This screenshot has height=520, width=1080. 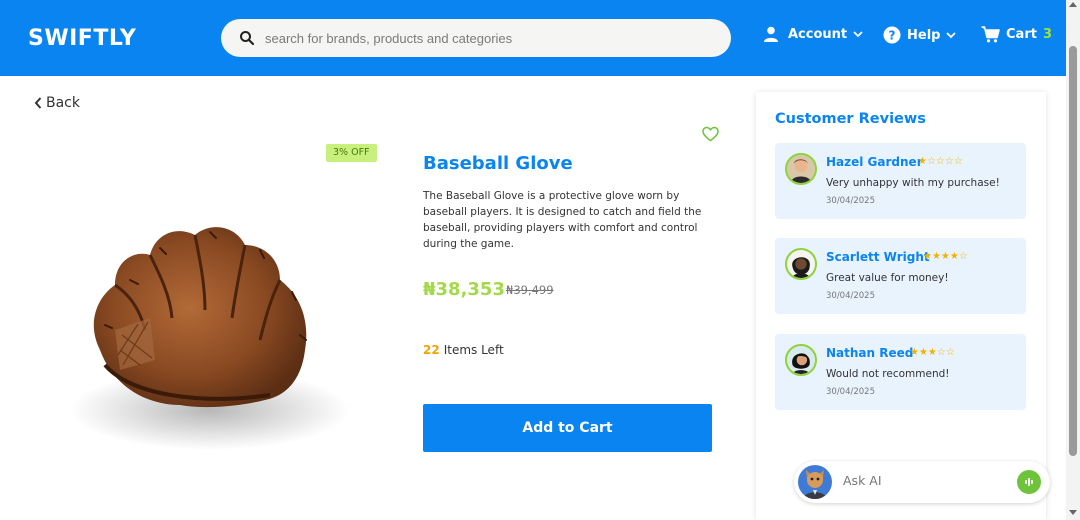 What do you see at coordinates (38, 103) in the screenshot?
I see `chevron-left-icon` at bounding box center [38, 103].